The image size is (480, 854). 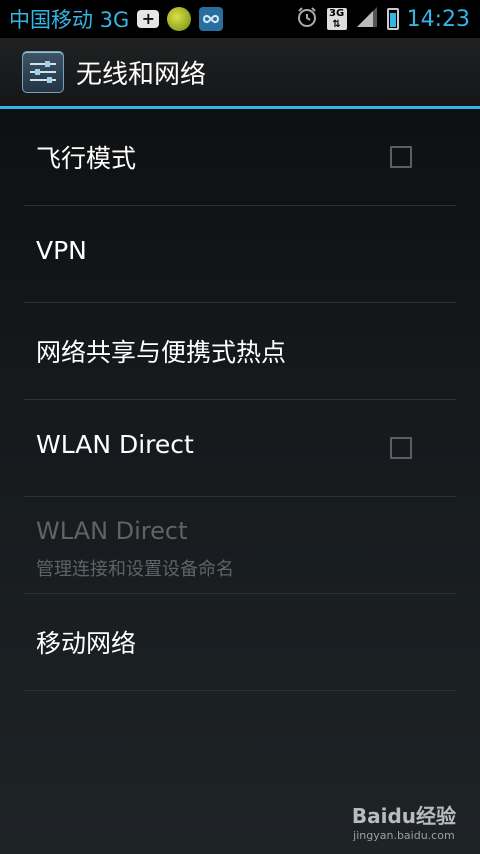 What do you see at coordinates (401, 448) in the screenshot?
I see `wlan-direct-checkbox` at bounding box center [401, 448].